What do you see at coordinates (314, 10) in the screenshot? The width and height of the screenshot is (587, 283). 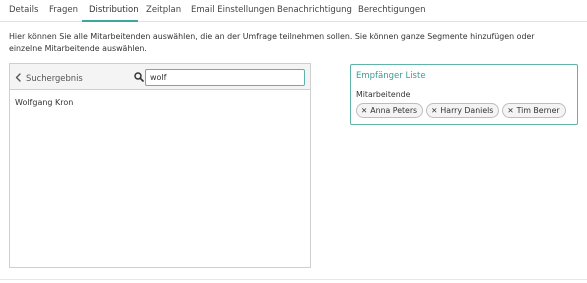 I see `tab-benachrichtigung: Benachrichtigung` at bounding box center [314, 10].